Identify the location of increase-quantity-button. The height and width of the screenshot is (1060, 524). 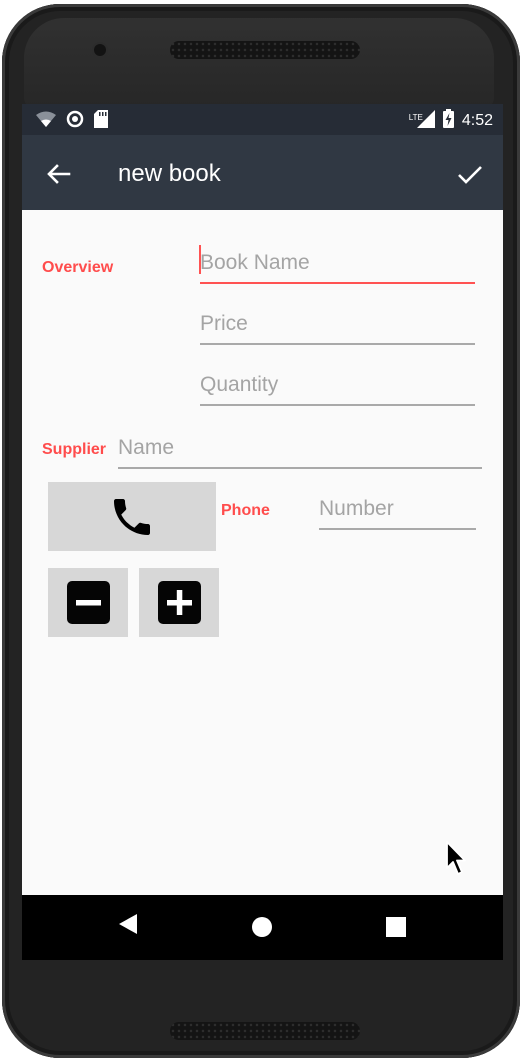
(179, 602).